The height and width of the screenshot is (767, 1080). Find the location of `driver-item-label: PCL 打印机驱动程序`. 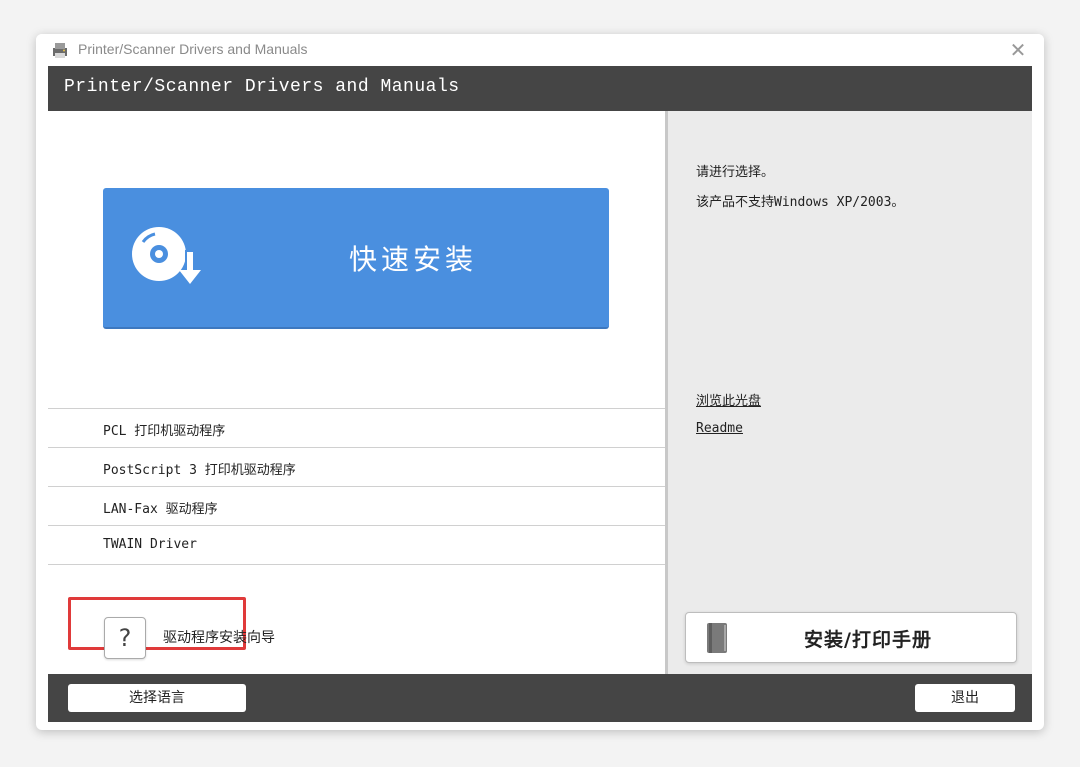

driver-item-label: PCL 打印机驱动程序 is located at coordinates (164, 431).